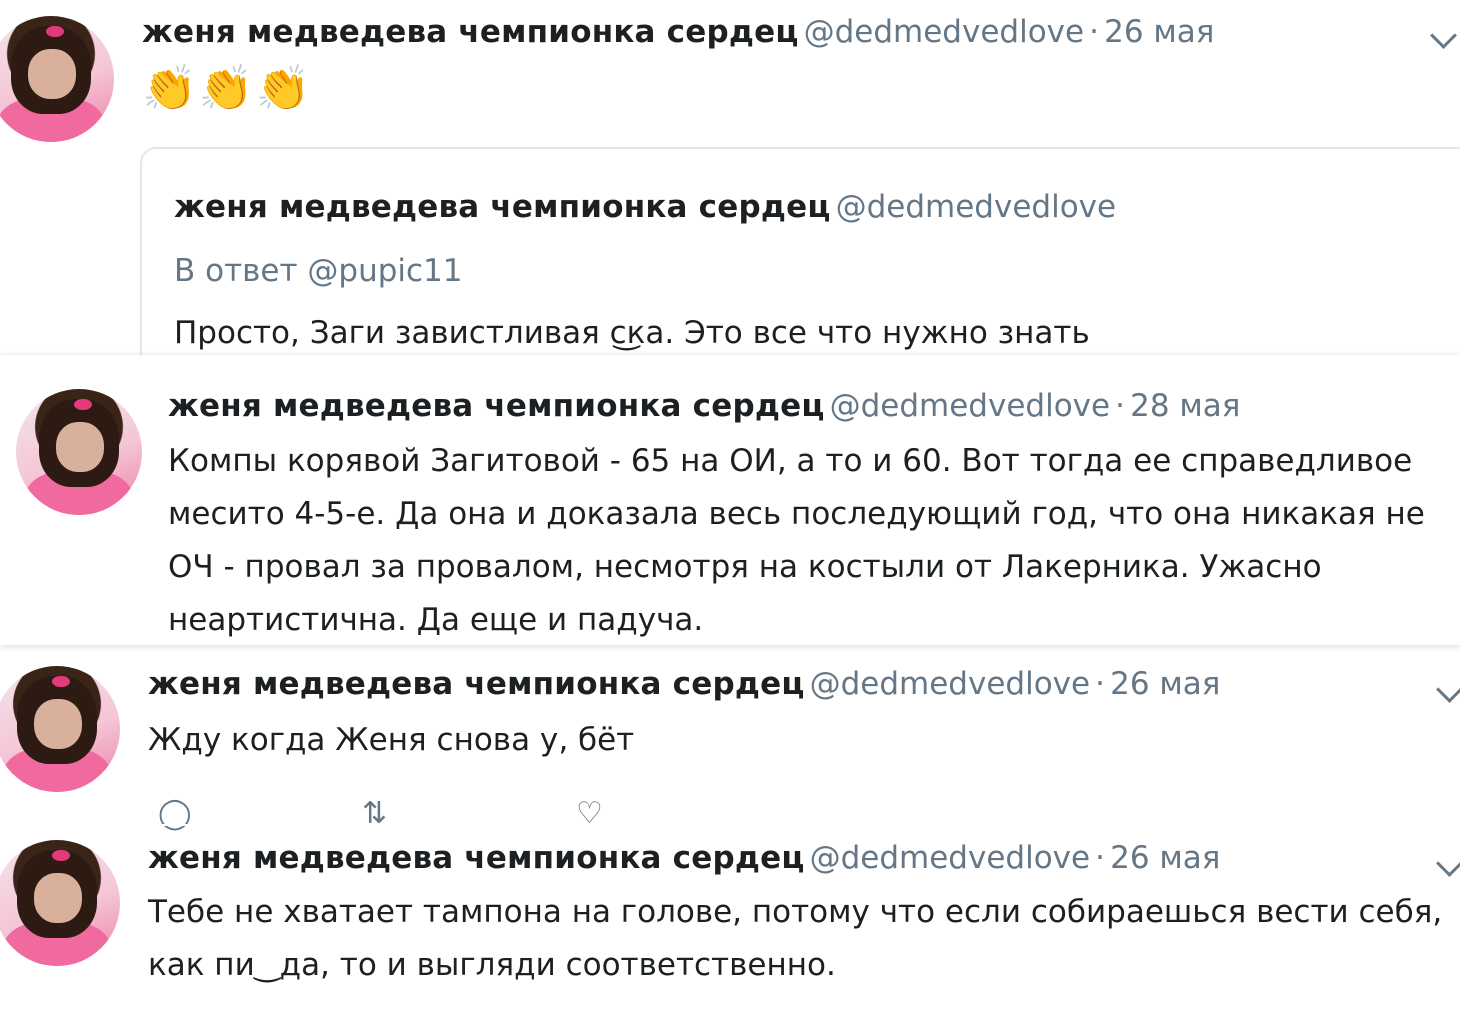 Image resolution: width=1460 pixels, height=1010 pixels. What do you see at coordinates (391, 740) in the screenshot?
I see `tweet-text: Жду когда Женя снова у‚ бёт` at bounding box center [391, 740].